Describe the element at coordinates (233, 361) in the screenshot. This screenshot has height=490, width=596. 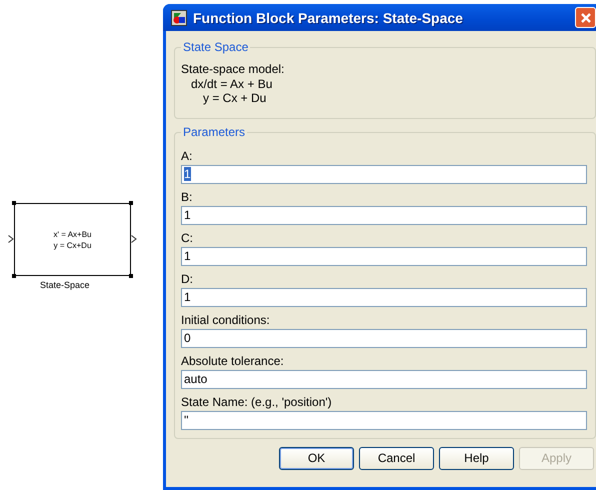
I see `field-label: Absolute tolerance:` at that location.